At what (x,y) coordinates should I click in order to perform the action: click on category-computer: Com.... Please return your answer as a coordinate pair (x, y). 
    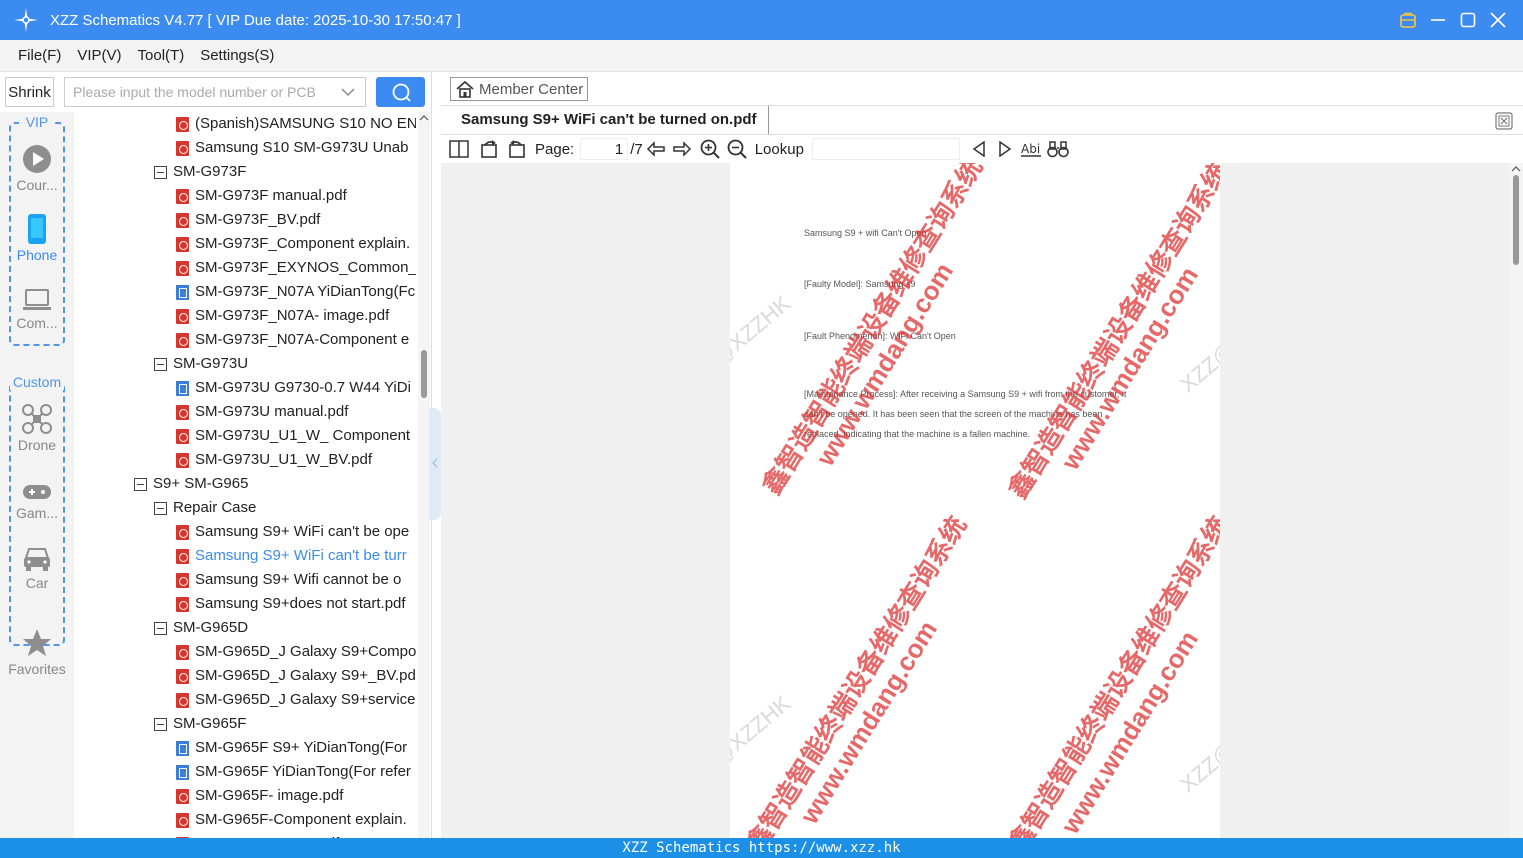
    Looking at the image, I should click on (37, 309).